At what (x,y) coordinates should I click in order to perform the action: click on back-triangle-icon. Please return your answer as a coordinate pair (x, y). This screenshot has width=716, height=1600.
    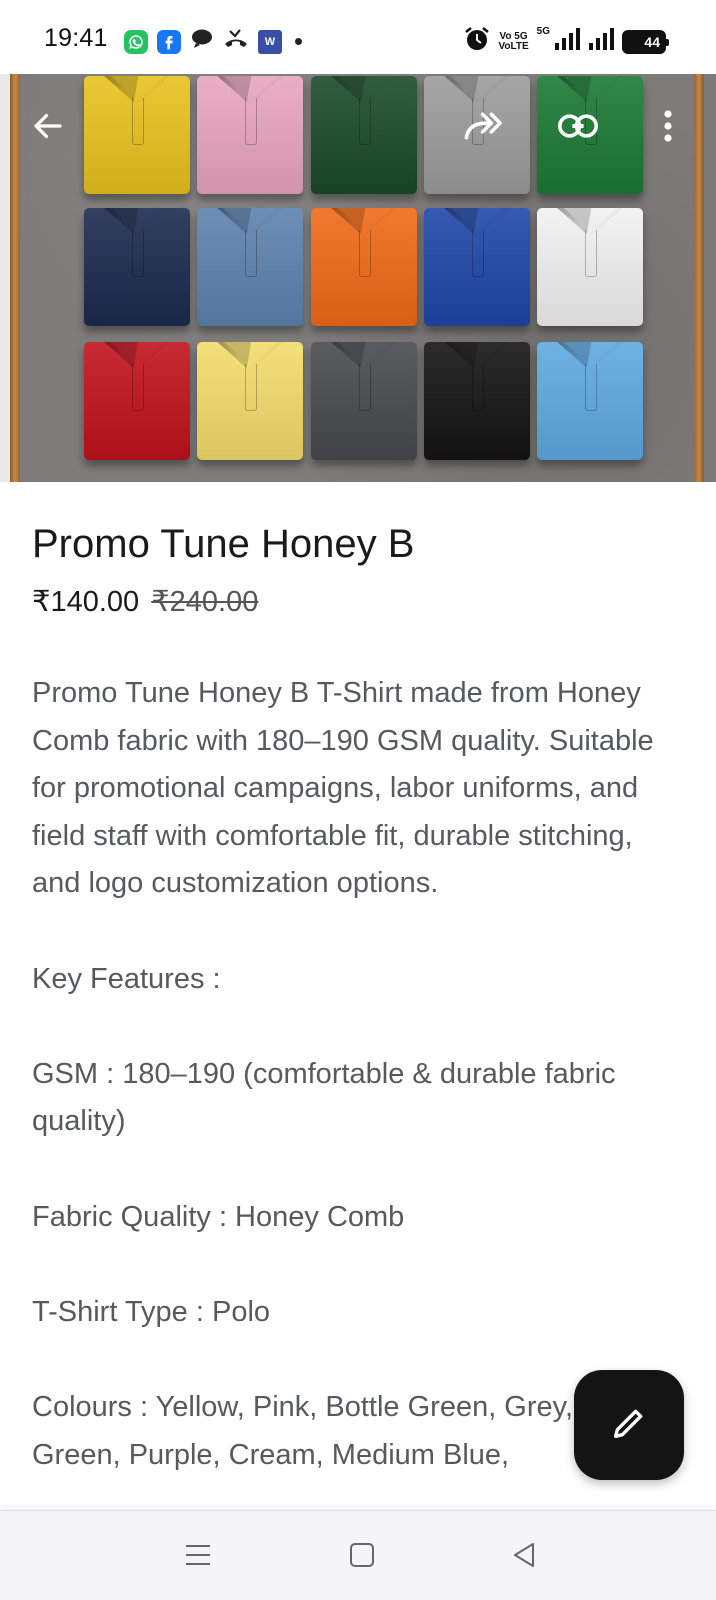
    Looking at the image, I should click on (524, 1557).